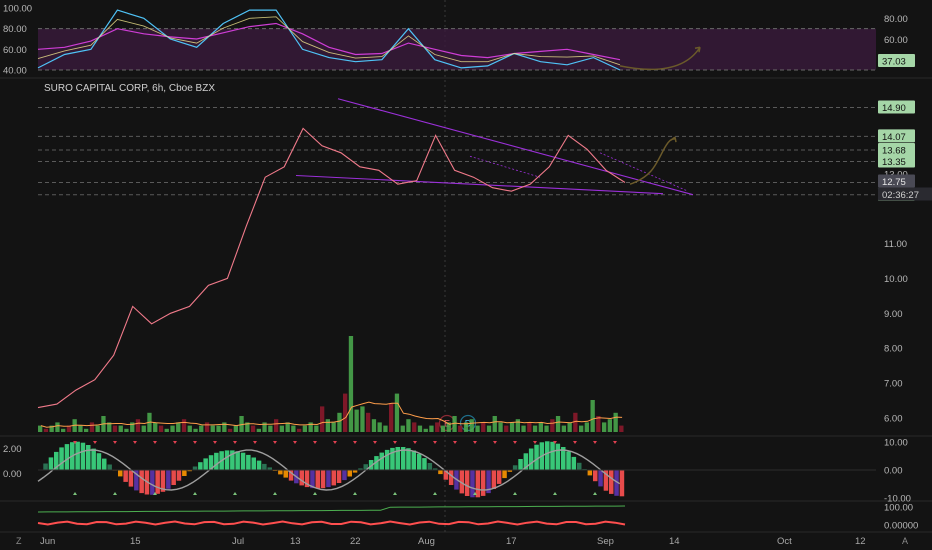 The width and height of the screenshot is (932, 550). Describe the element at coordinates (19, 541) in the screenshot. I see `timezone-toggle-button: Z` at that location.